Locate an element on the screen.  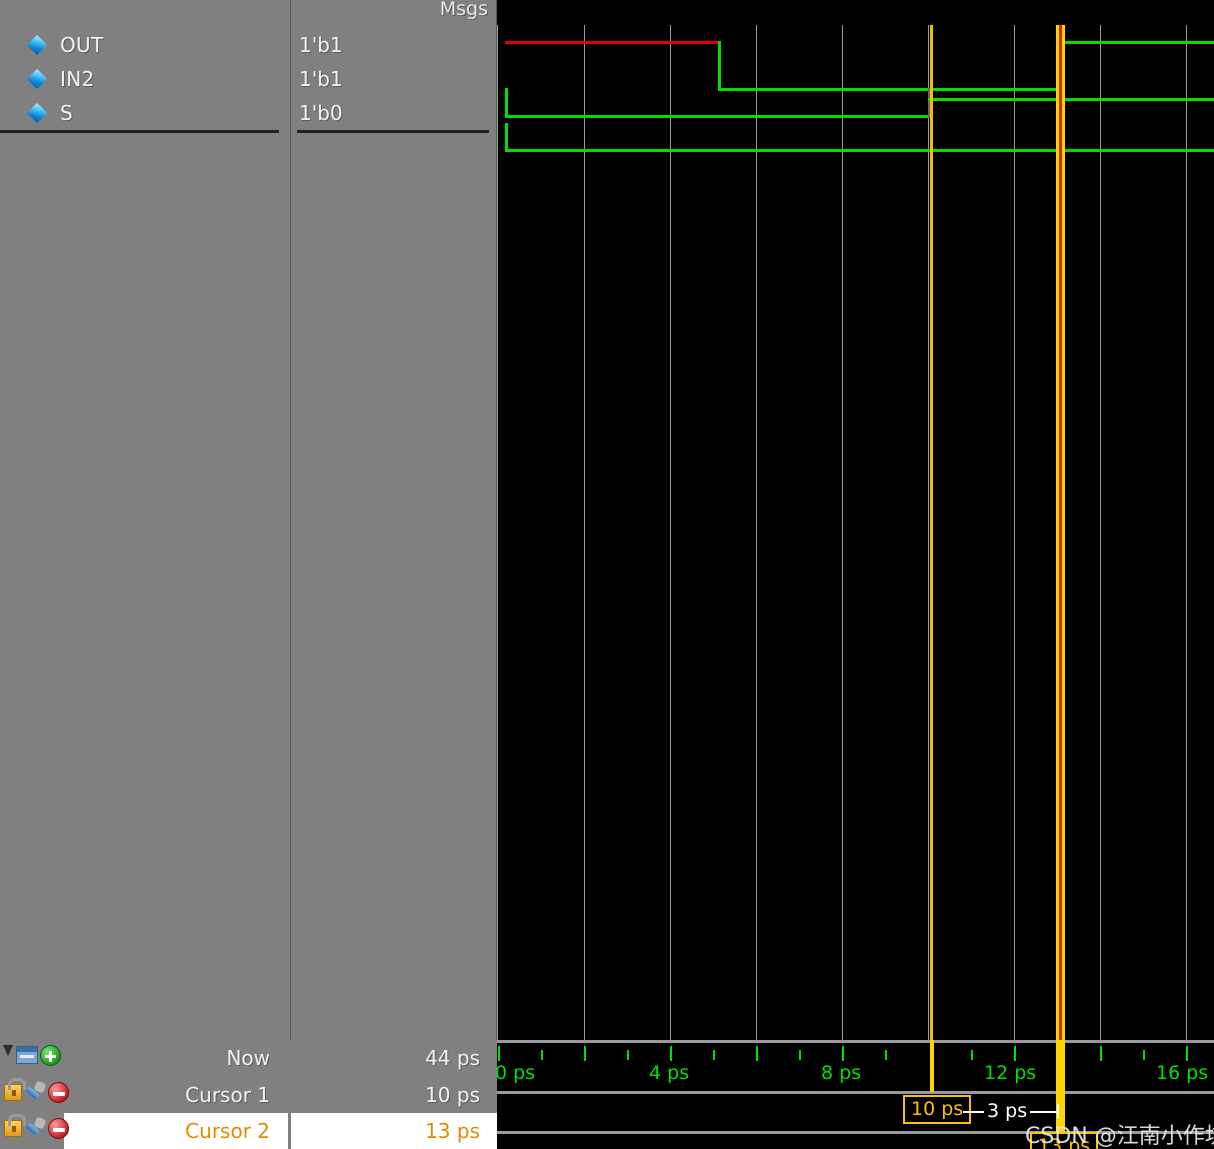
wave-out-low is located at coordinates (889, 89).